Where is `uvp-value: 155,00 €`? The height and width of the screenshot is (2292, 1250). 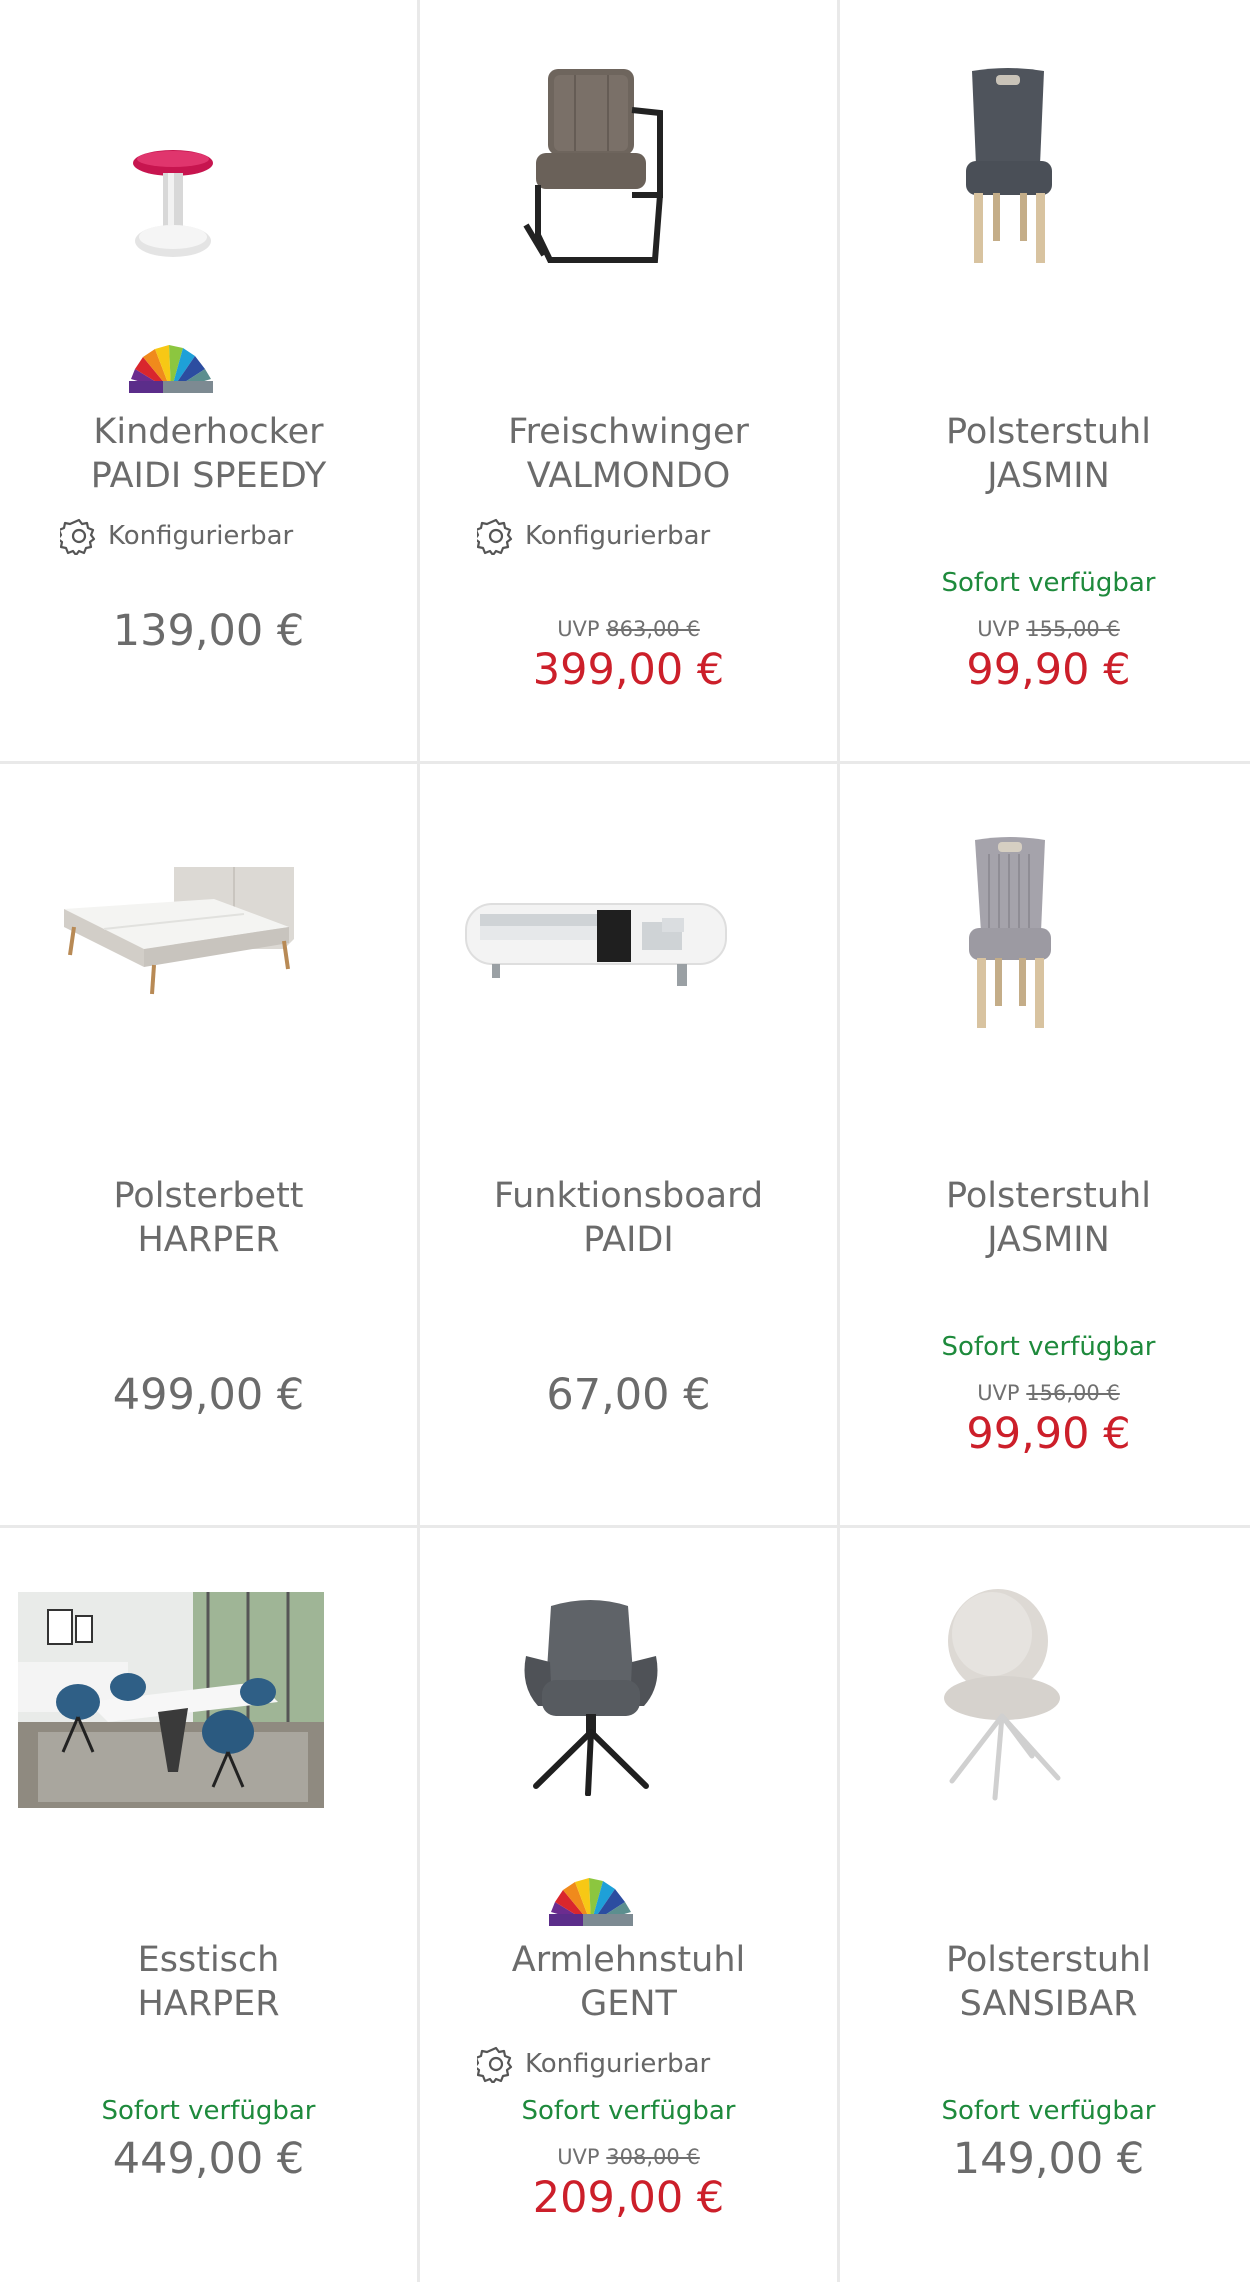 uvp-value: 155,00 € is located at coordinates (1073, 629).